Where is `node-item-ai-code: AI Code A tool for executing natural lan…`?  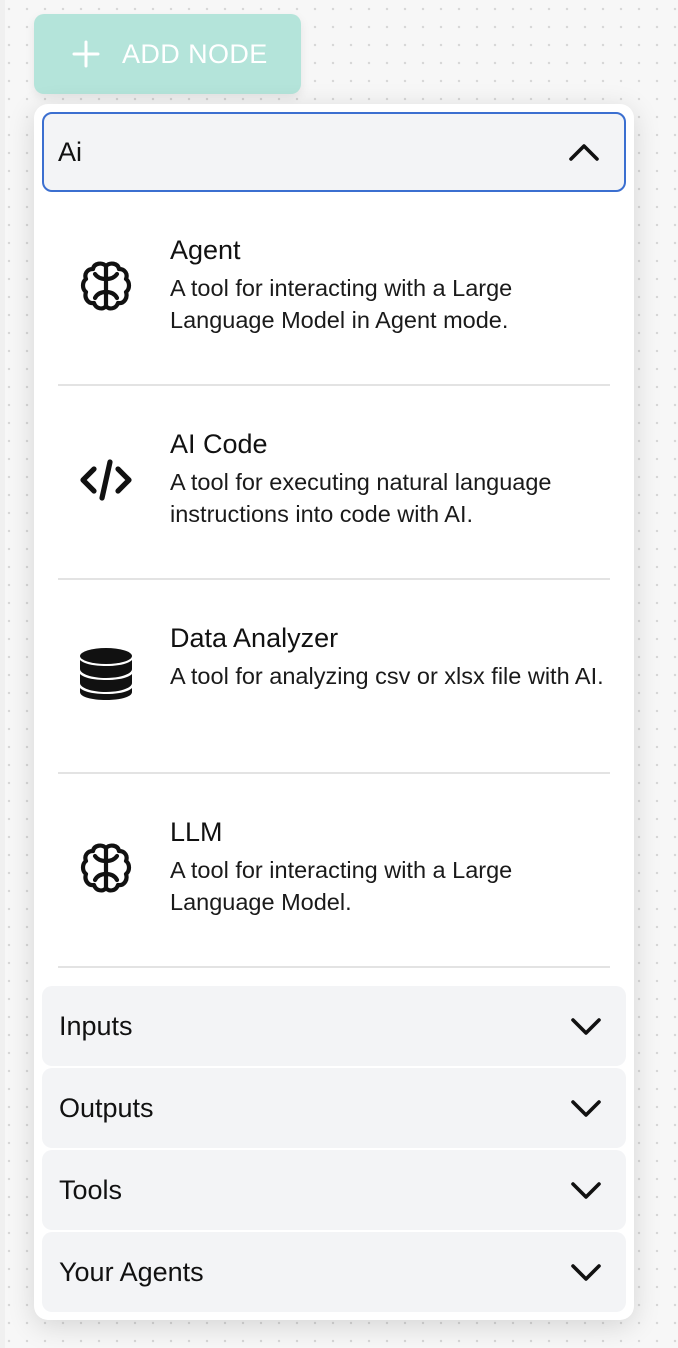
node-item-ai-code: AI Code A tool for executing natural lan… is located at coordinates (334, 483).